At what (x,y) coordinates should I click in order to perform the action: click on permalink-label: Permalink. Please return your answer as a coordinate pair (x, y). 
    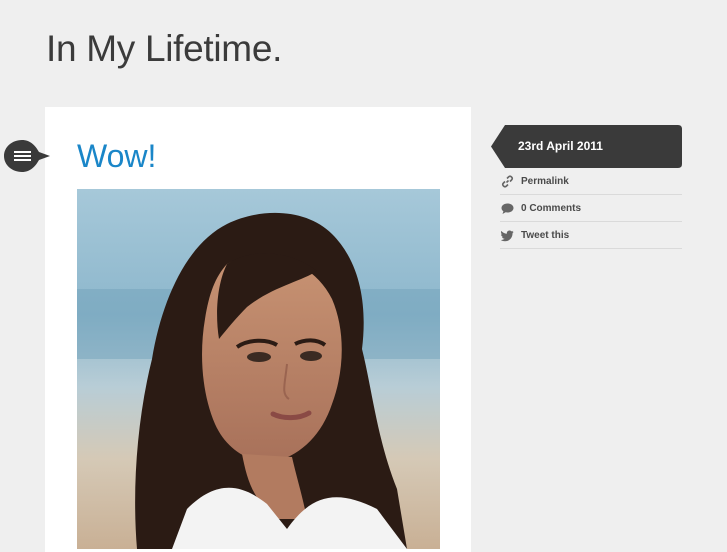
    Looking at the image, I should click on (545, 181).